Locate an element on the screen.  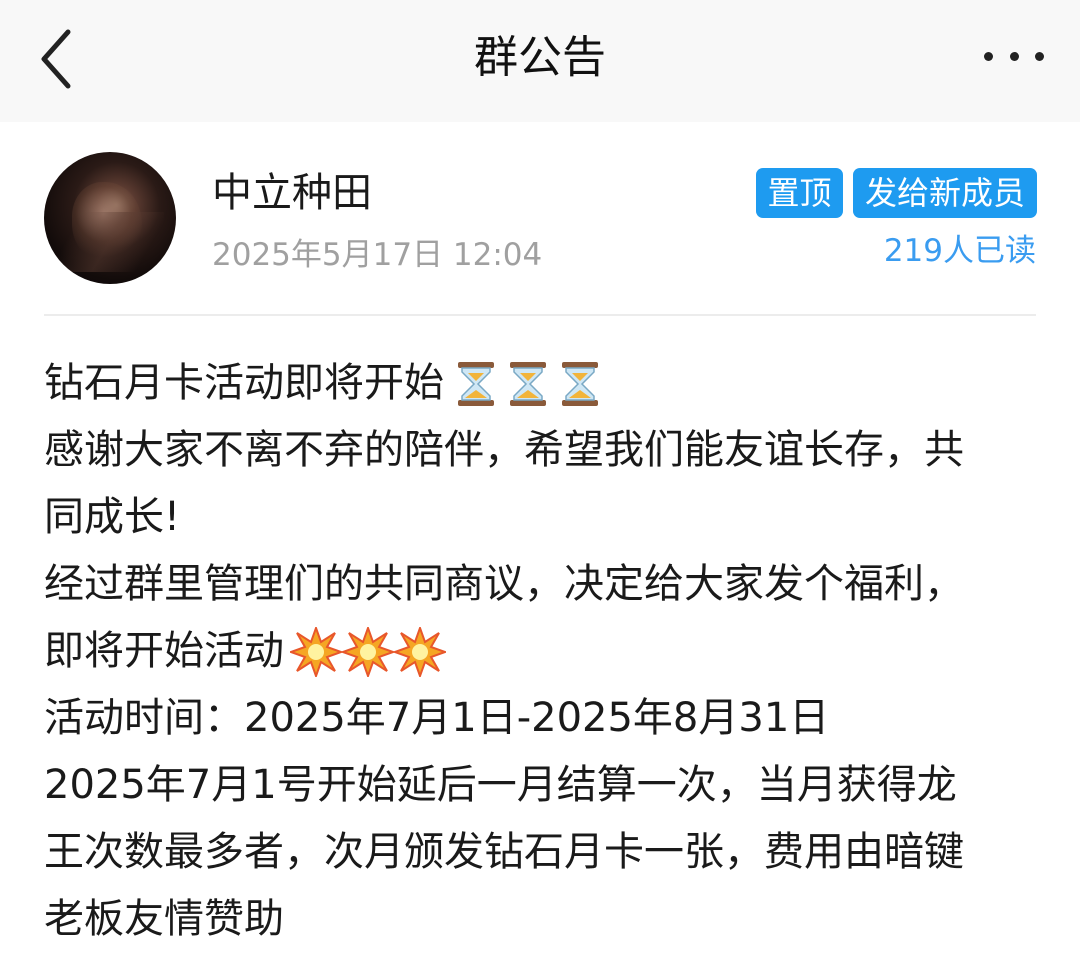
top-bar: 群公告 is located at coordinates (540, 61).